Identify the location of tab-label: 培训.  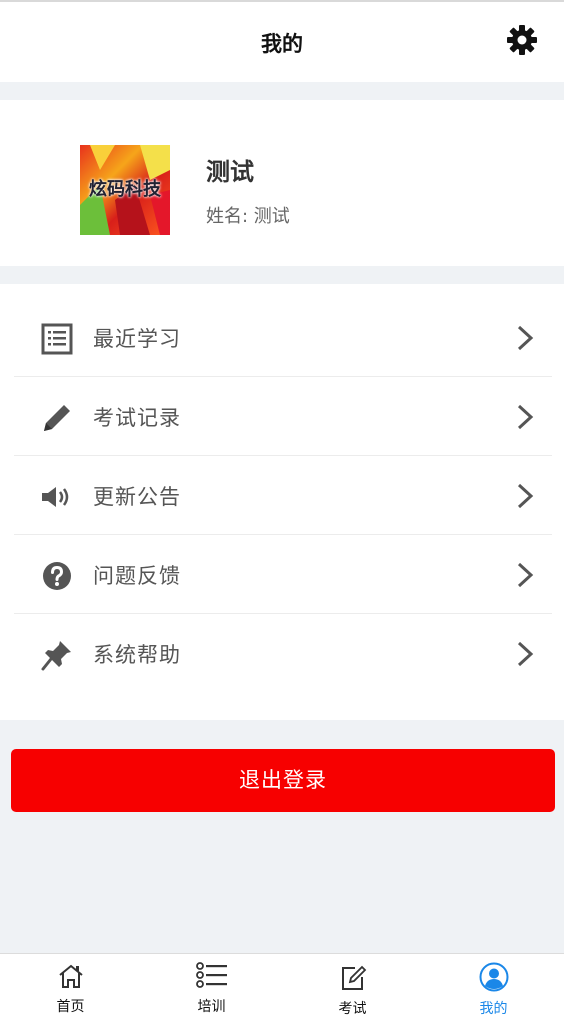
(211, 1007).